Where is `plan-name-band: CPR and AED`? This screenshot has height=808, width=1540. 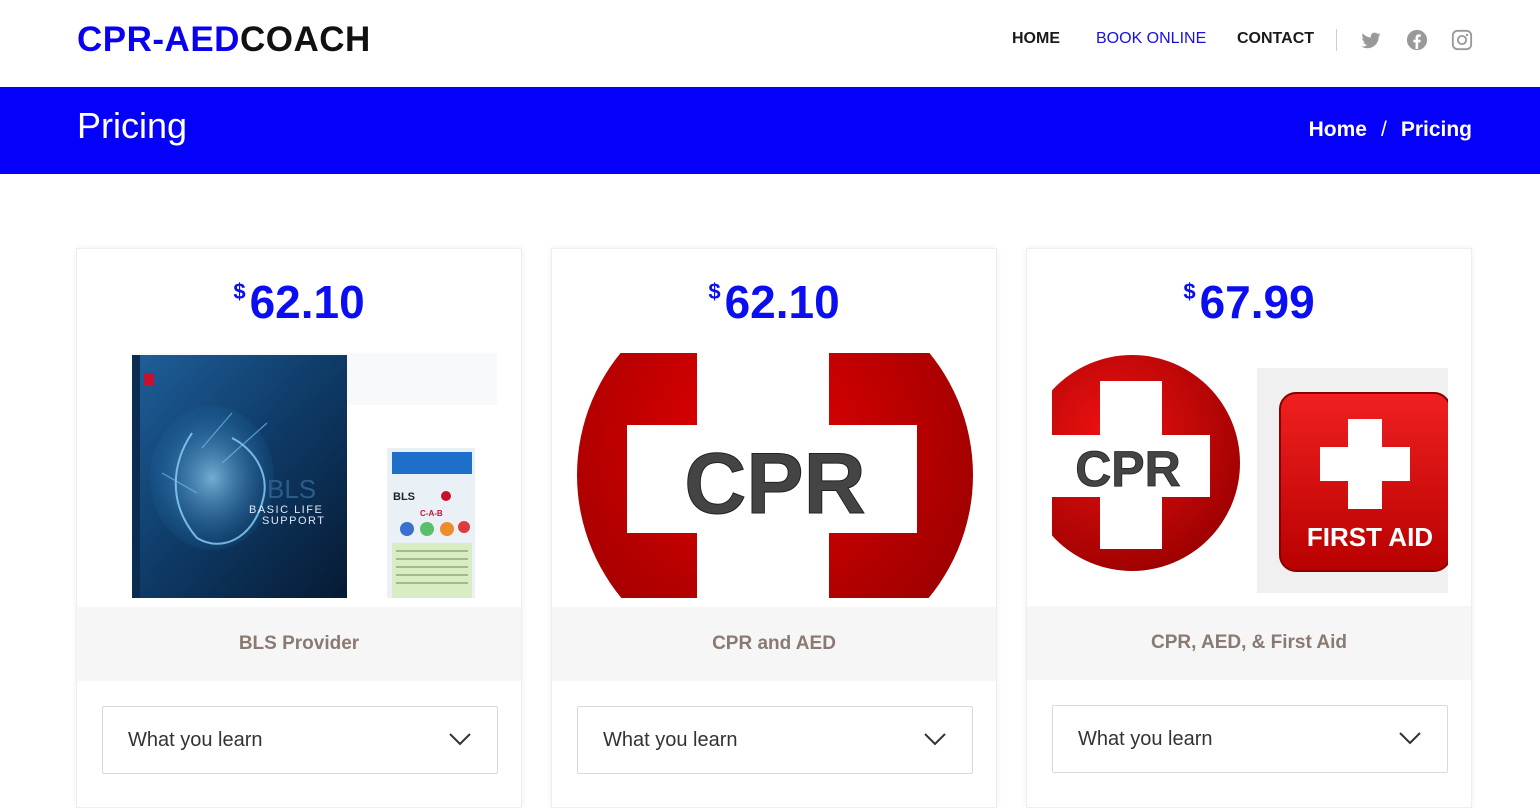 plan-name-band: CPR and AED is located at coordinates (774, 644).